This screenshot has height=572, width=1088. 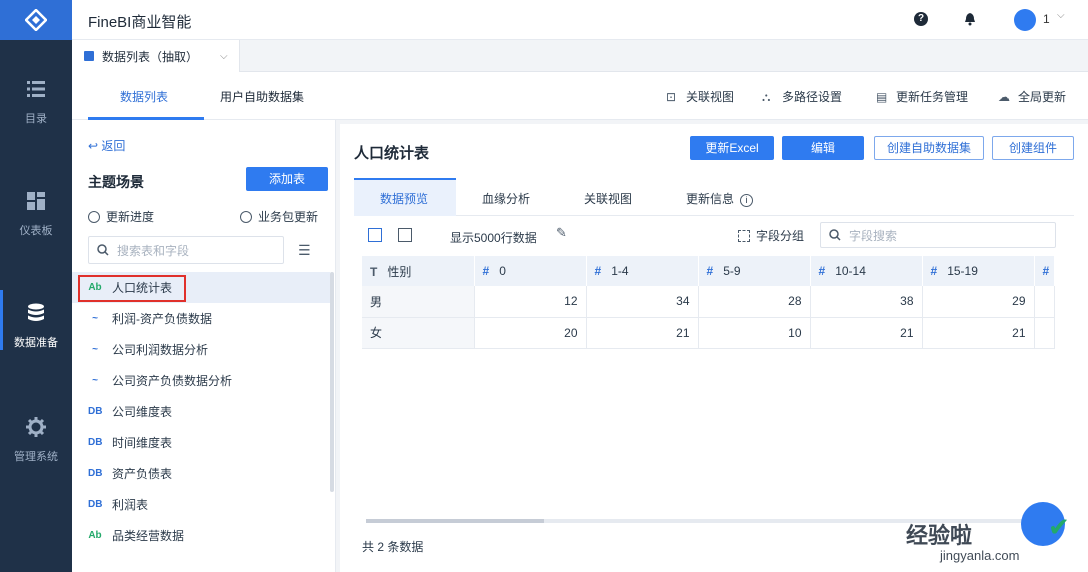 What do you see at coordinates (36, 89) in the screenshot?
I see `list-icon` at bounding box center [36, 89].